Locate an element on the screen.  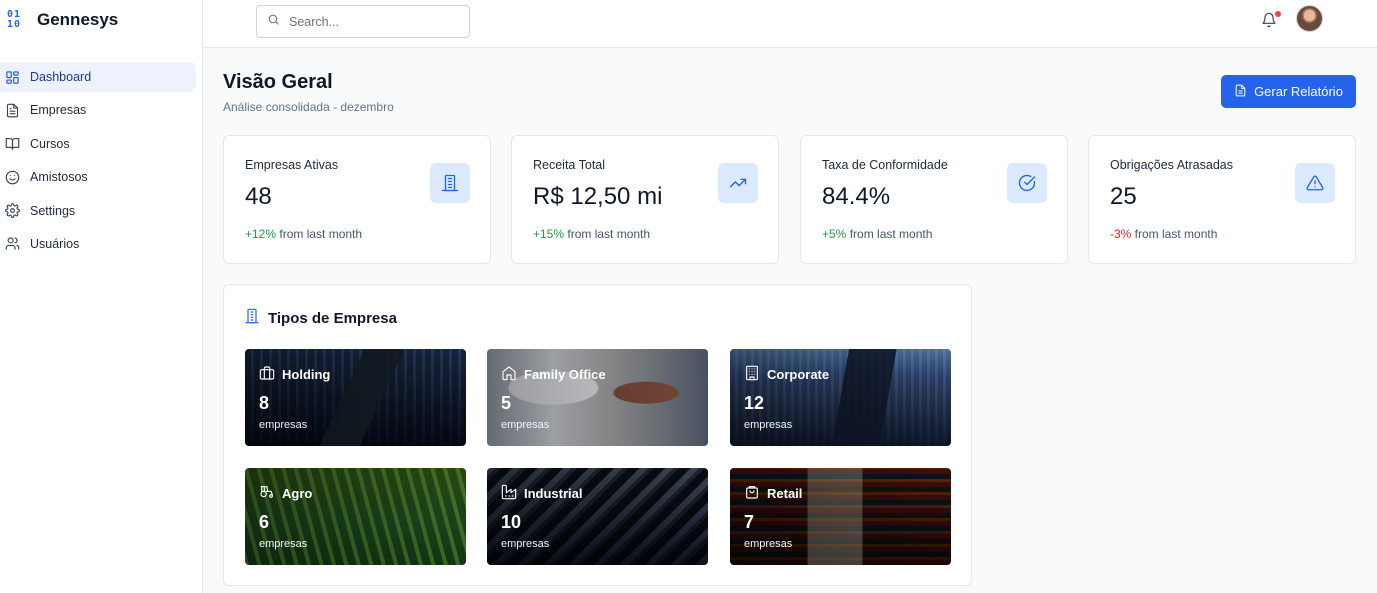
sidebar-item-label: Cursos is located at coordinates (50, 143).